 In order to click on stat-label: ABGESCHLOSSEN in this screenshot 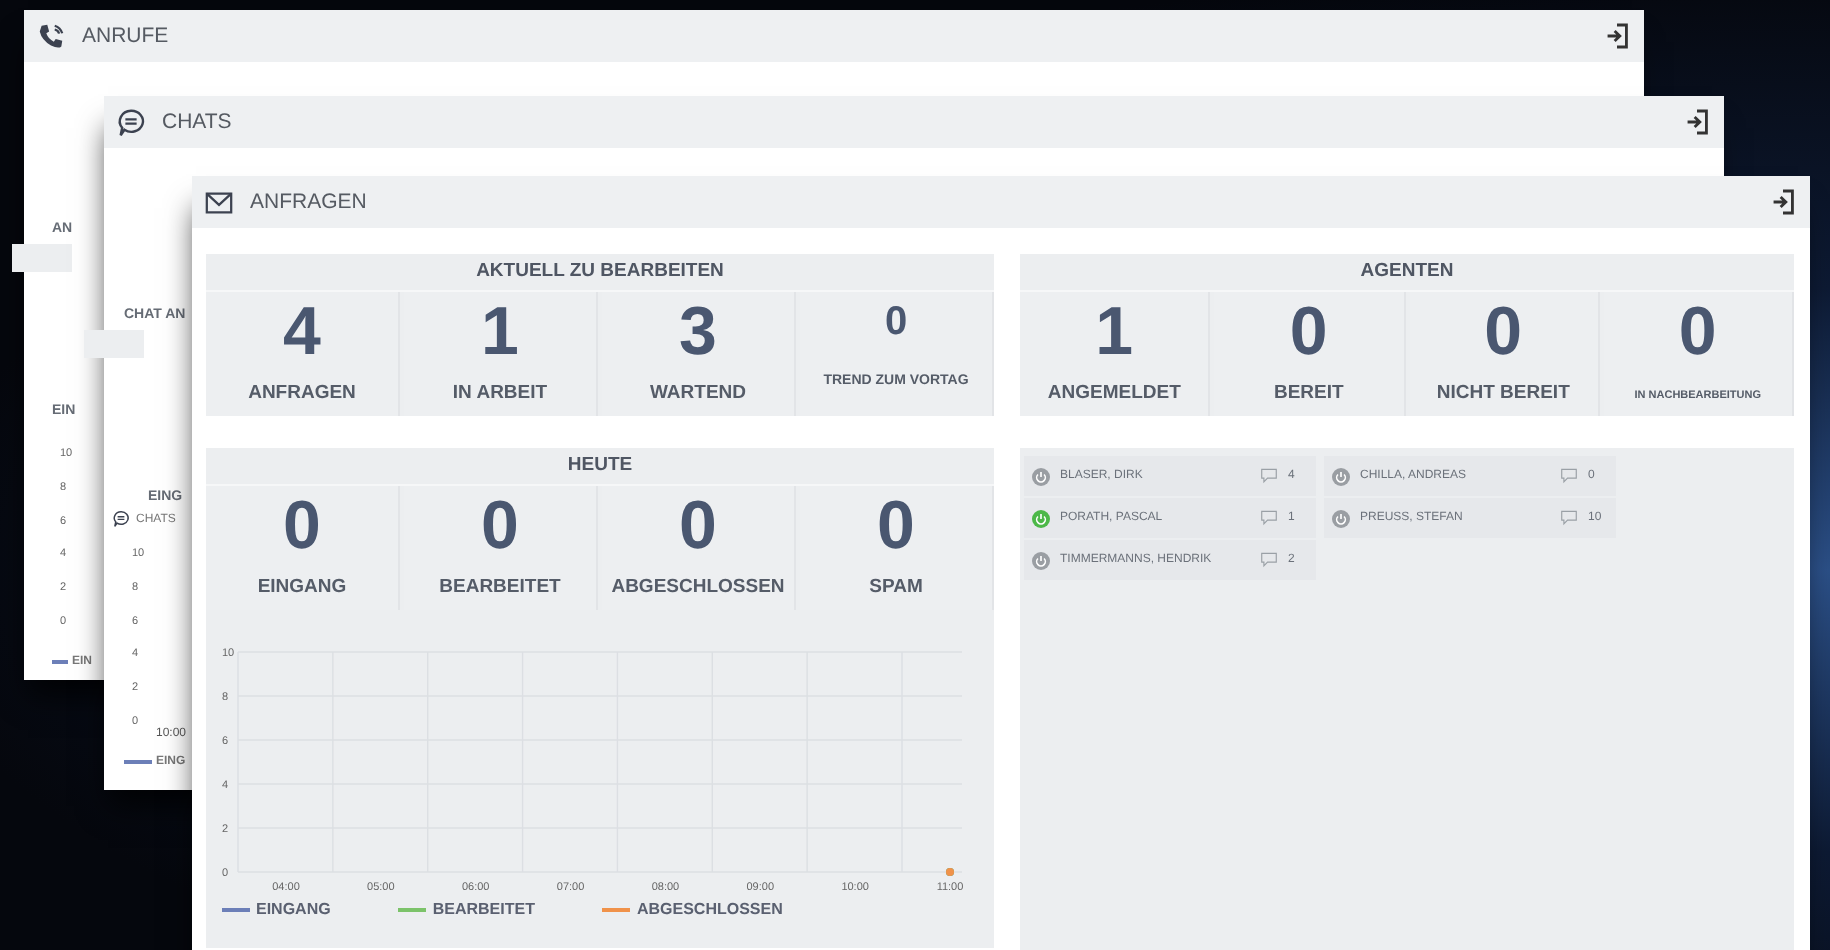, I will do `click(698, 587)`.